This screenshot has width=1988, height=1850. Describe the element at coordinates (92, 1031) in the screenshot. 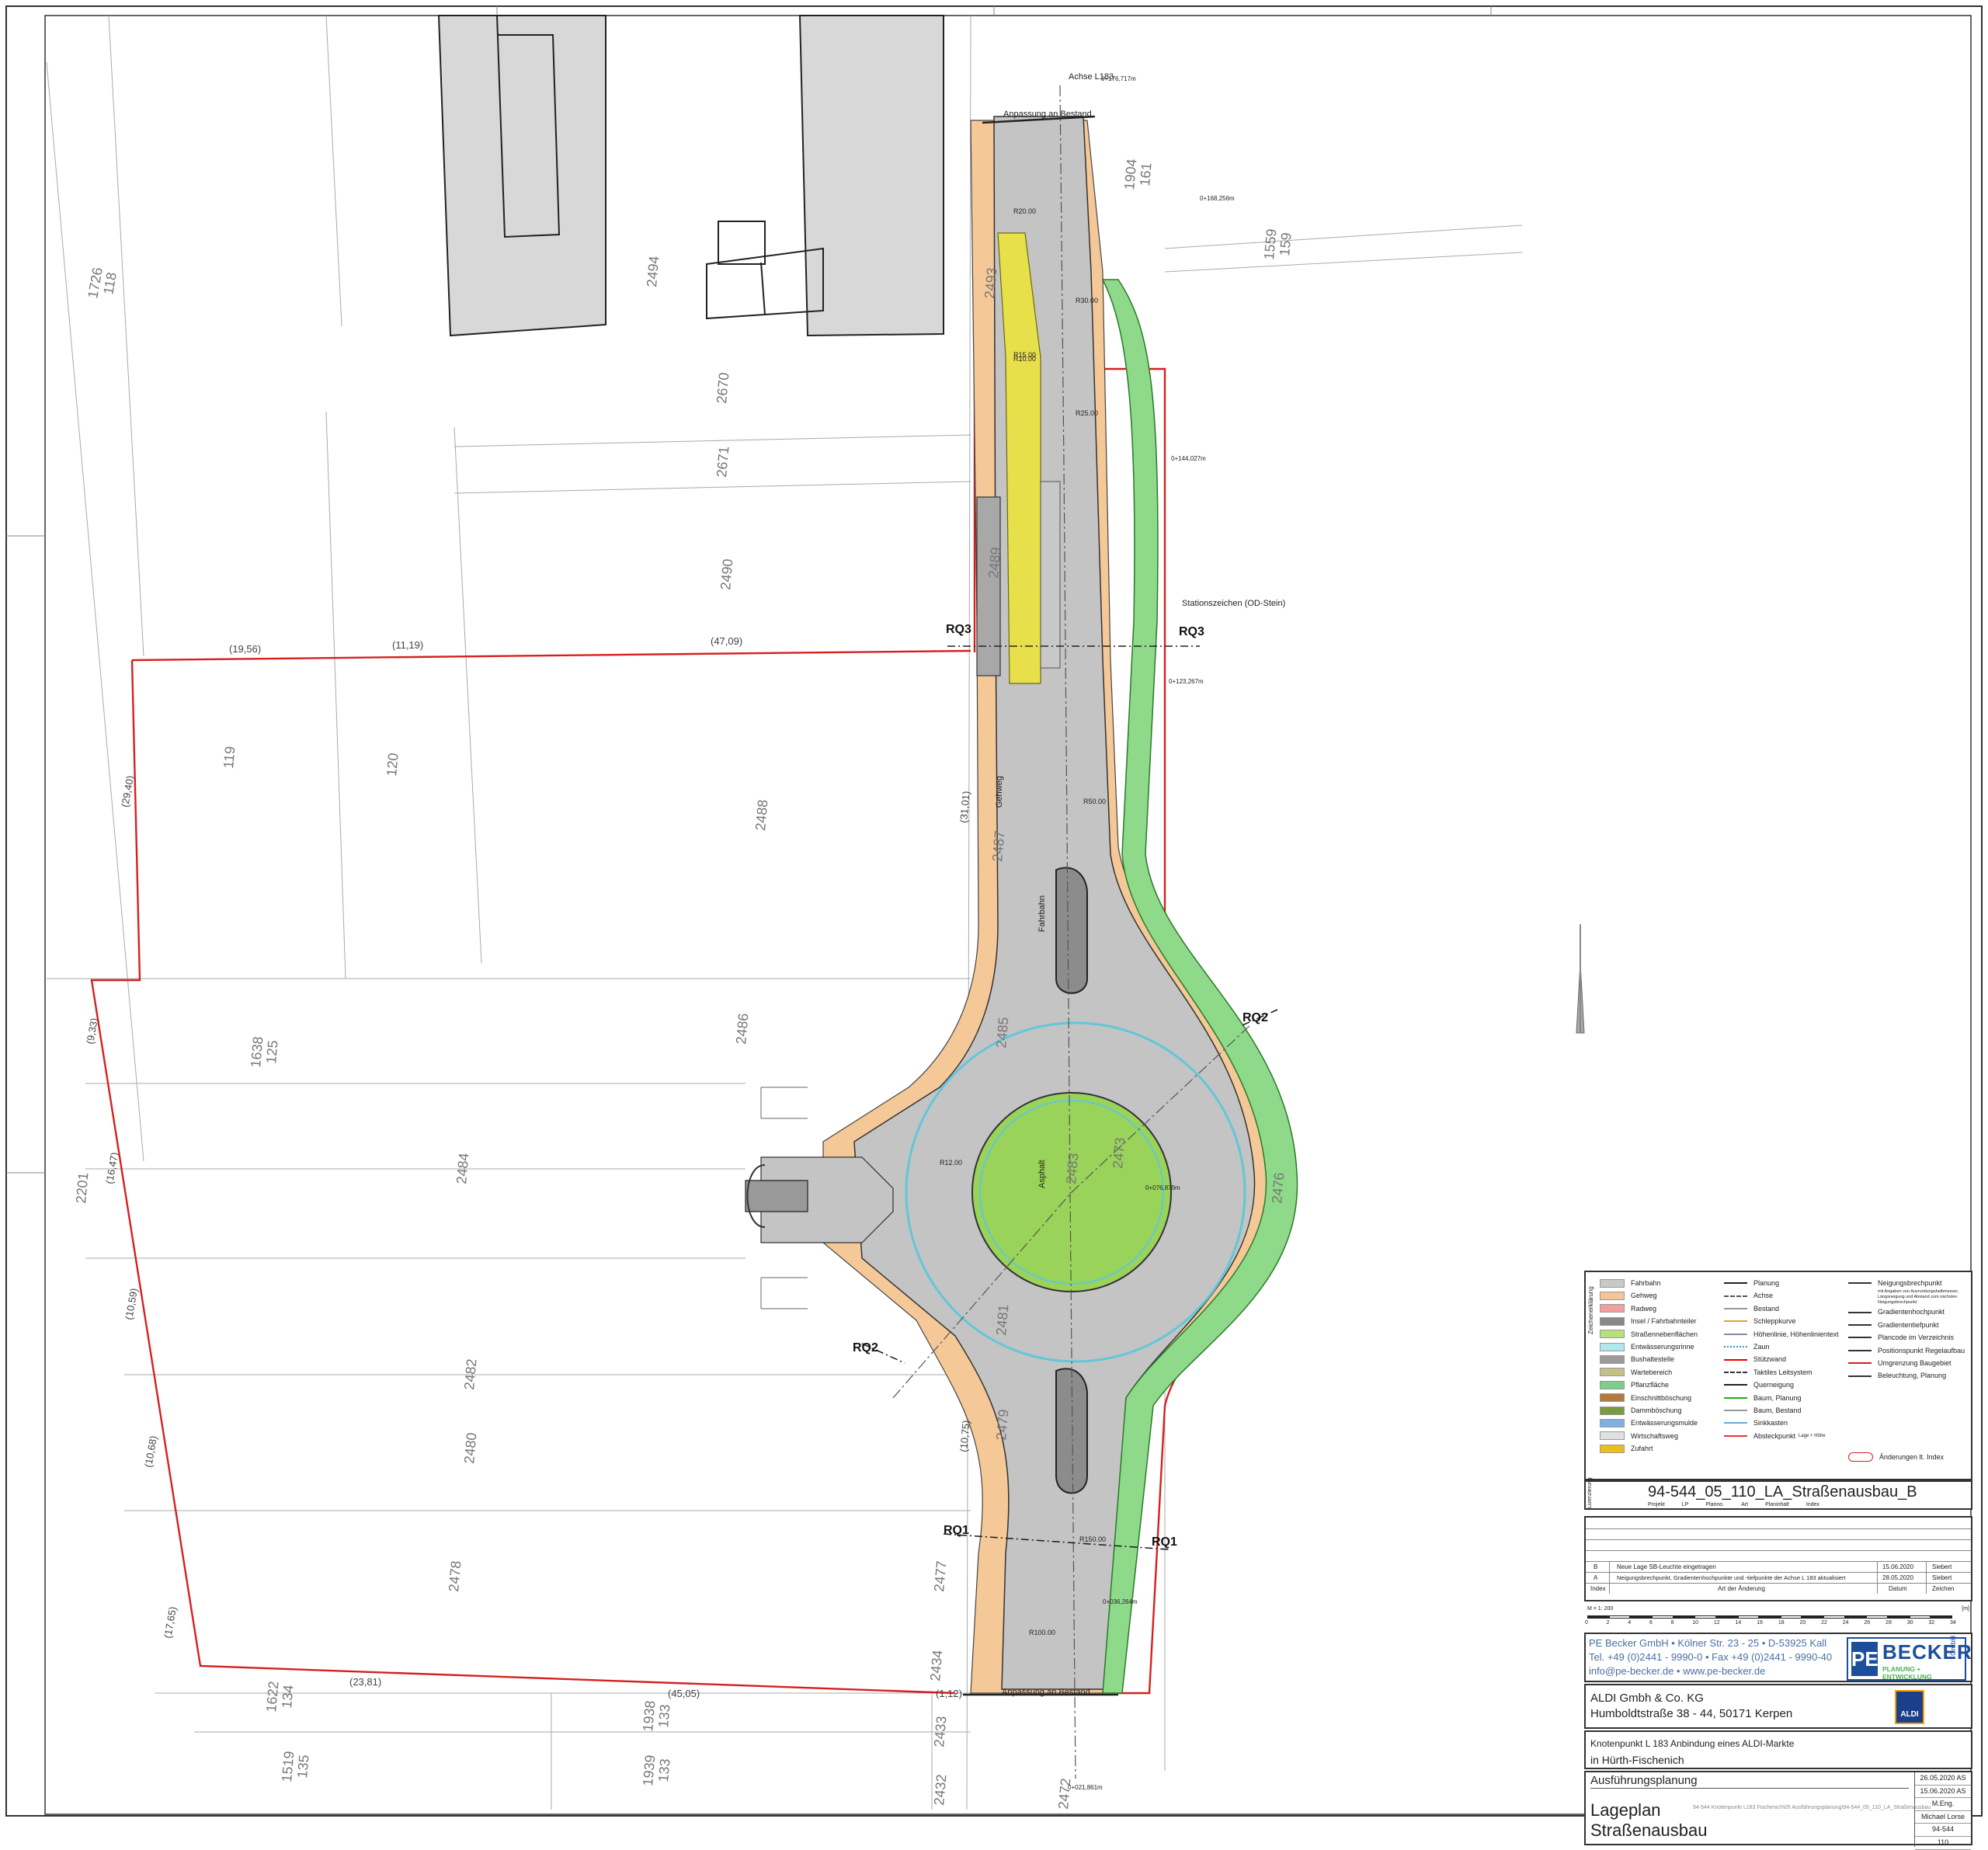

I see `boundary-dimension: (9,33)` at that location.